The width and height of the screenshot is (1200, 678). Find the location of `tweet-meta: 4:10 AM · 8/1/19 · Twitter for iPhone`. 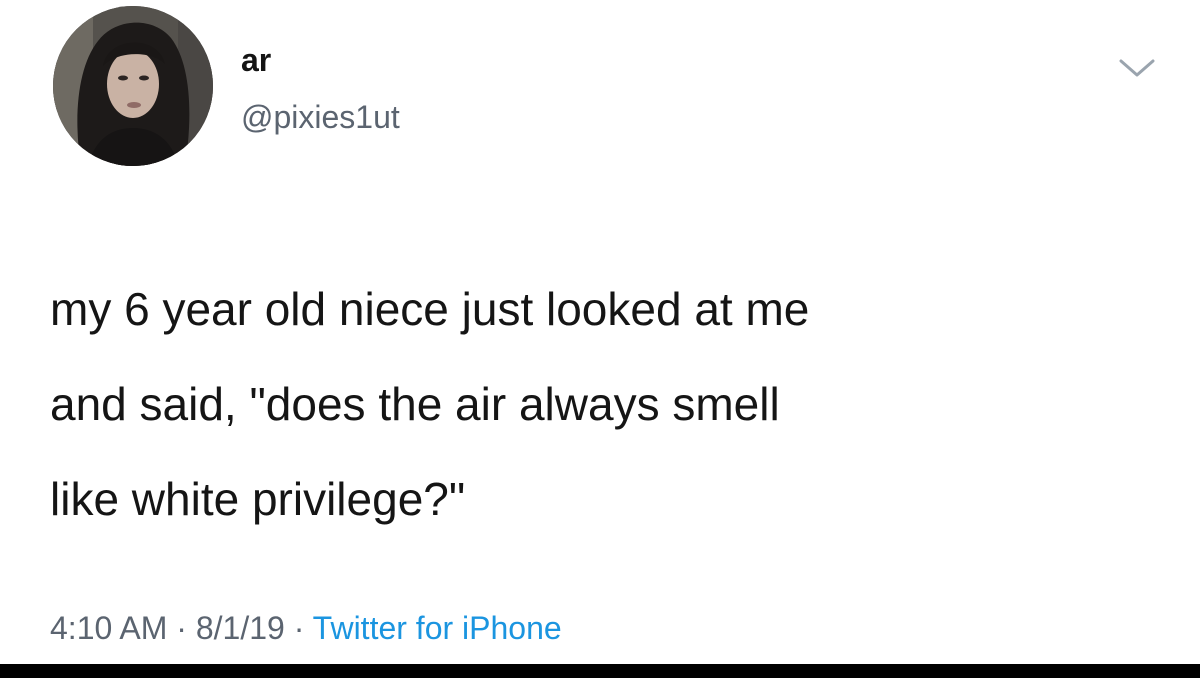

tweet-meta: 4:10 AM · 8/1/19 · Twitter for iPhone is located at coordinates (306, 628).